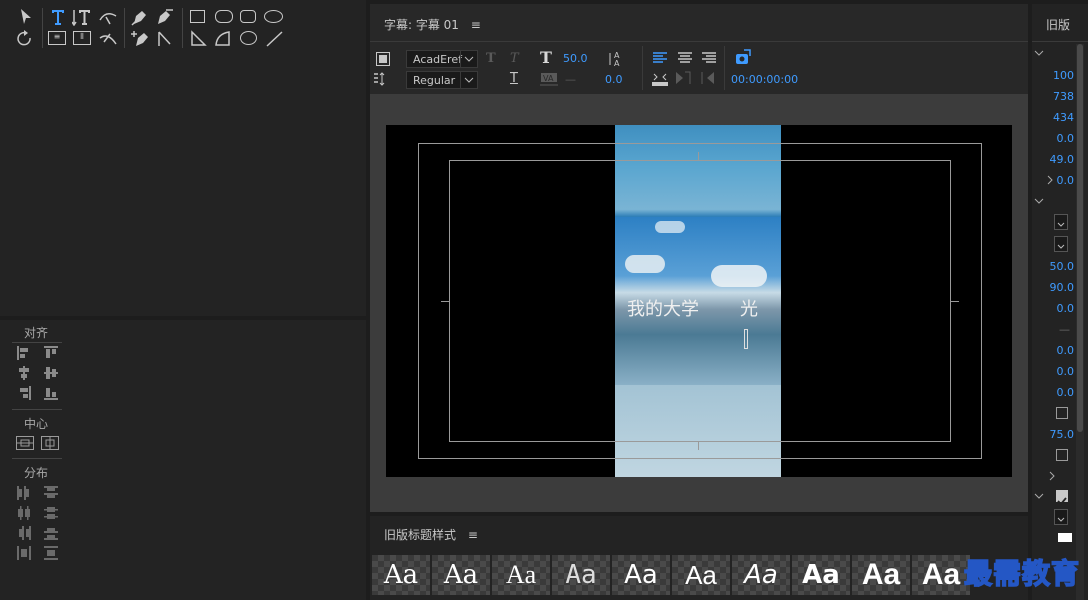 The image size is (1088, 600). I want to click on scrollbar, so click(1080, 322).